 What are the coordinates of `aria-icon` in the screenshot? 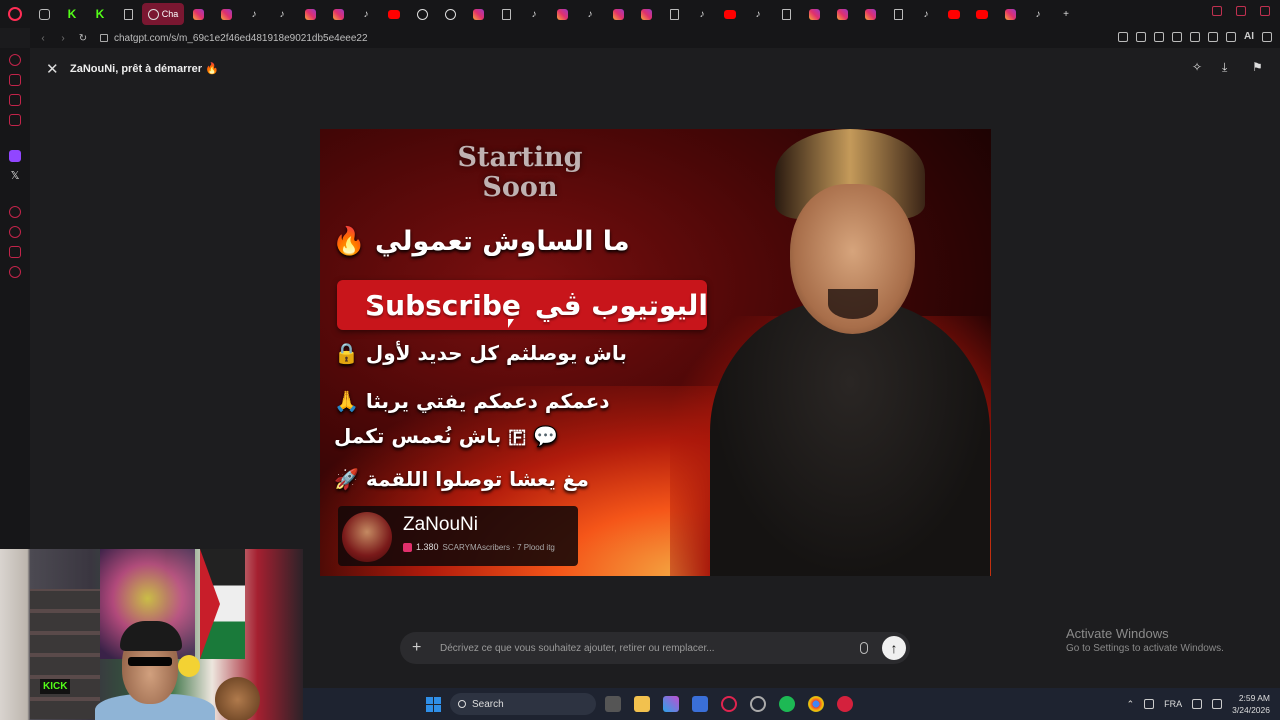 It's located at (15, 60).